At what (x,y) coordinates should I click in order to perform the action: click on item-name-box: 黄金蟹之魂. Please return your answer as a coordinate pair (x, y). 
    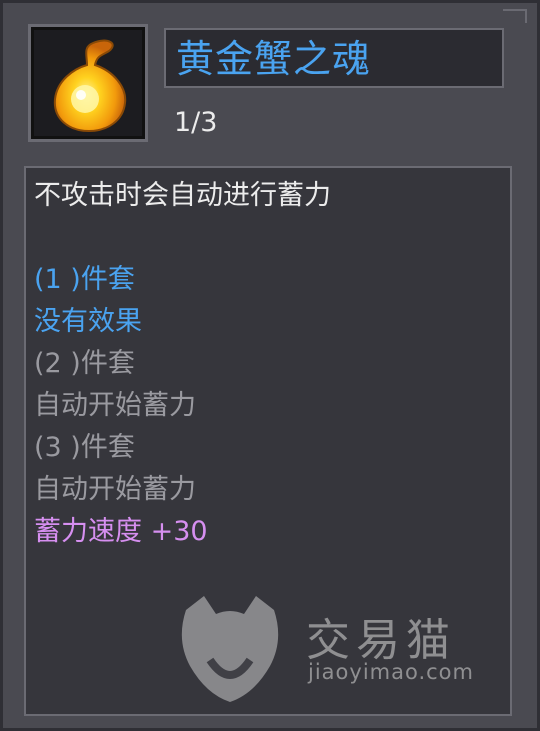
    Looking at the image, I should click on (334, 58).